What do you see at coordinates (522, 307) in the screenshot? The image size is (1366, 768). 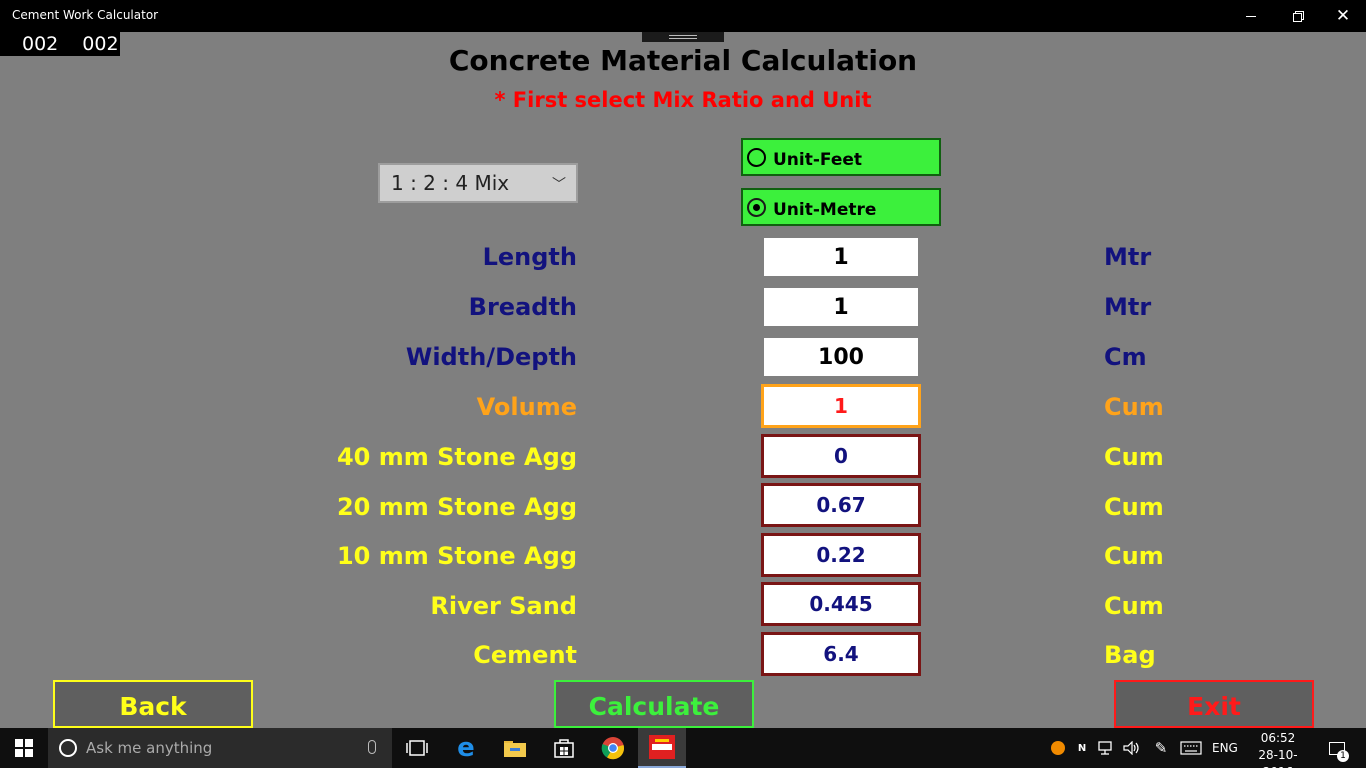 I see `breadth-label: Breadth` at bounding box center [522, 307].